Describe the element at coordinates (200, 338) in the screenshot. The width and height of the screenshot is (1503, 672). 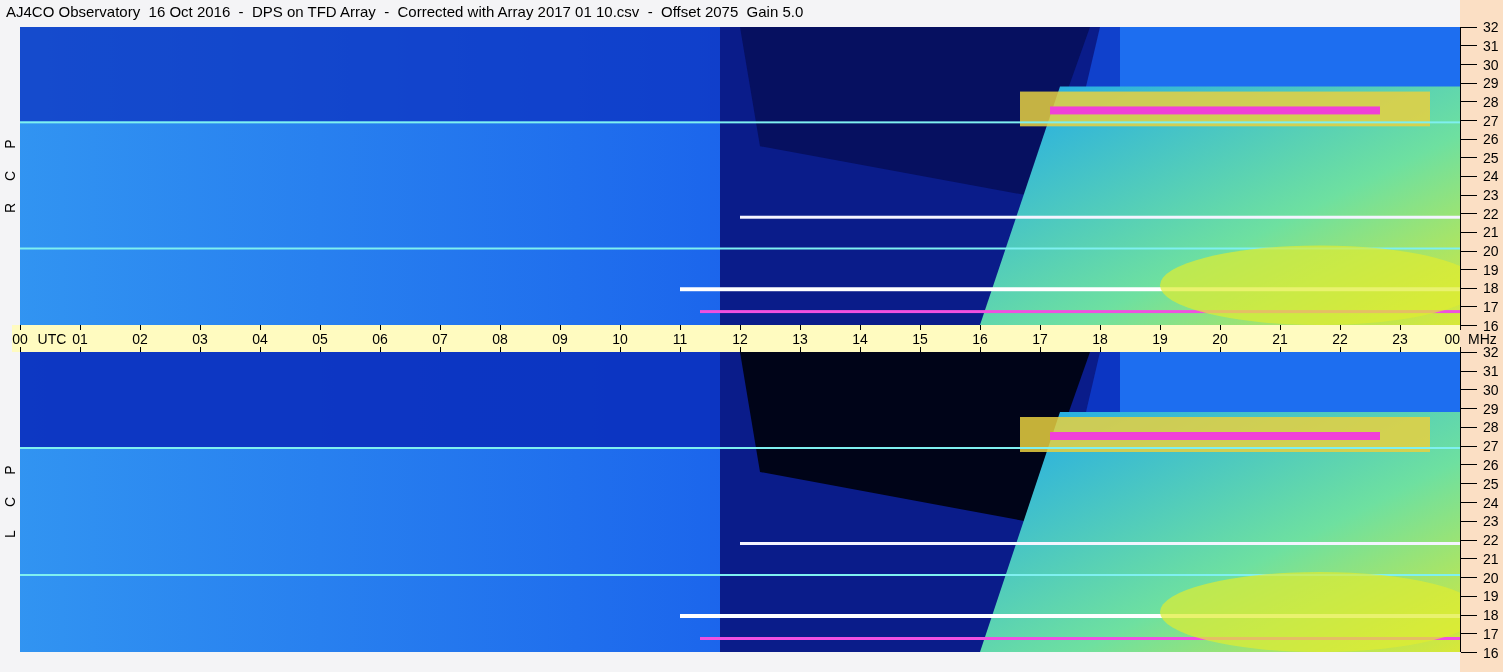
I see `hour-label: 03` at that location.